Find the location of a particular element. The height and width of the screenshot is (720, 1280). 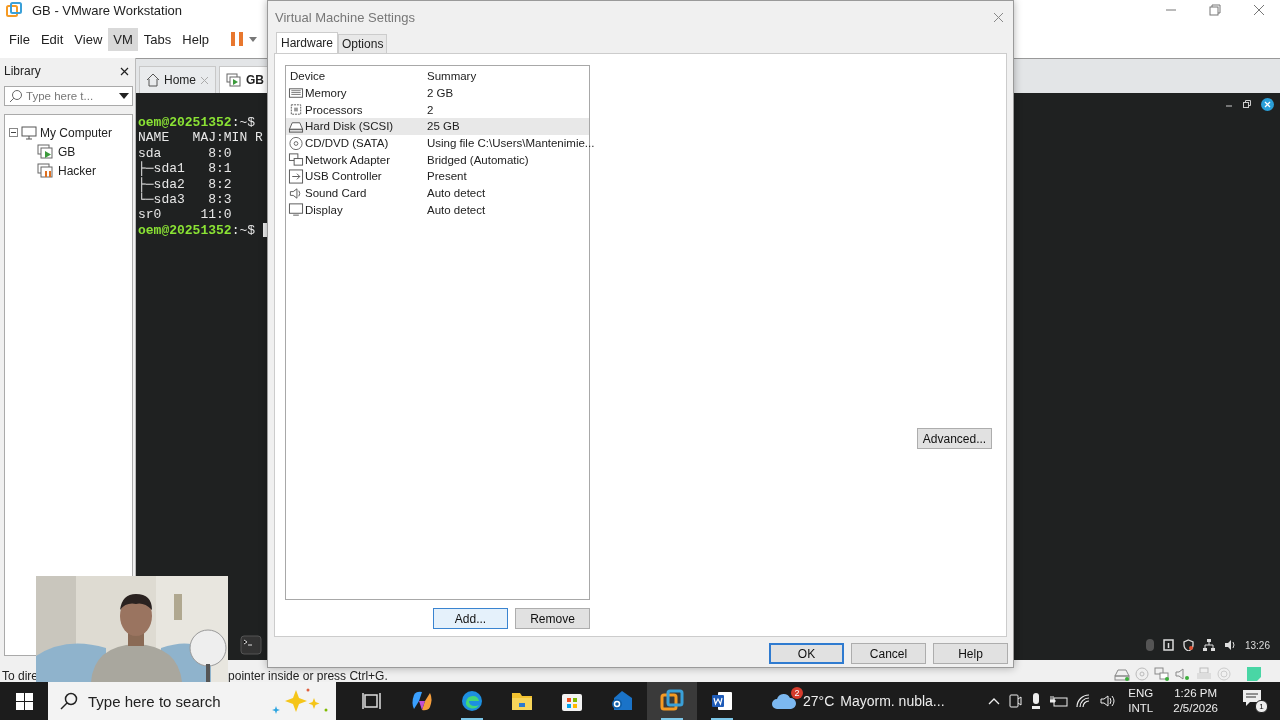

status-text: pointer inside or press Ctrl+G. is located at coordinates (308, 676).